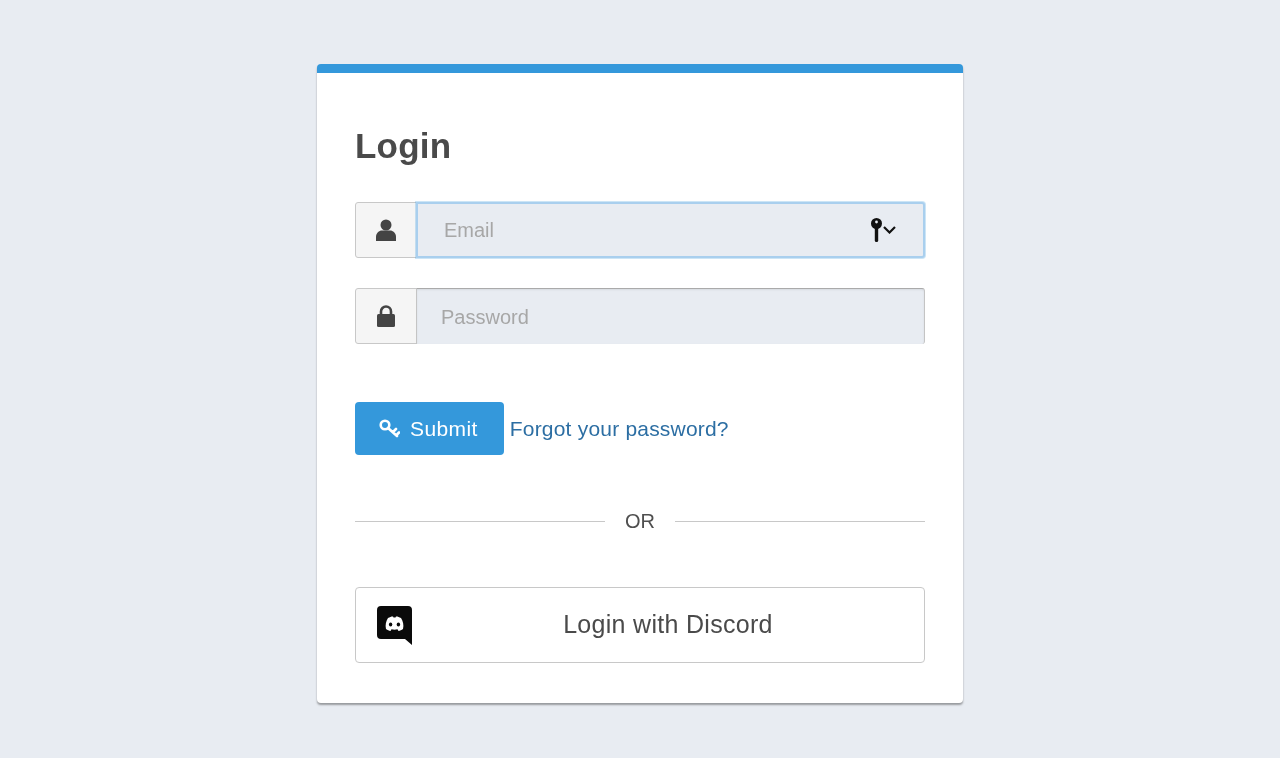 This screenshot has height=758, width=1280. Describe the element at coordinates (889, 230) in the screenshot. I see `caret-icon` at that location.